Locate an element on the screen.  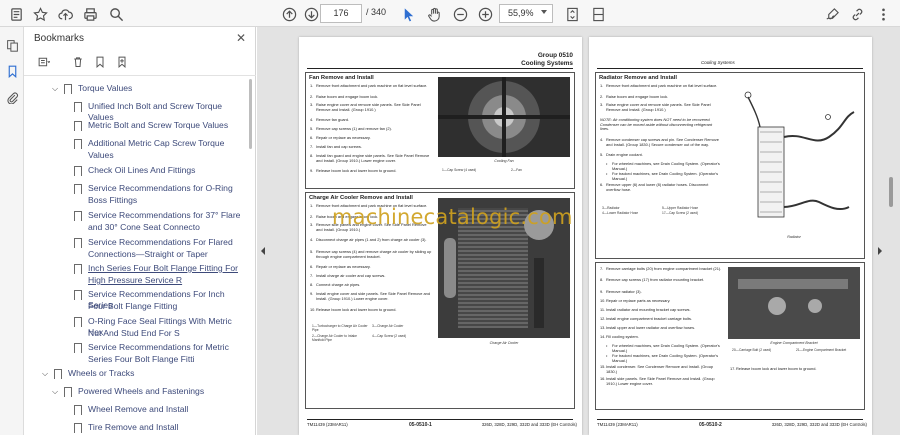
cloud-upload-icon is located at coordinates (65, 14).